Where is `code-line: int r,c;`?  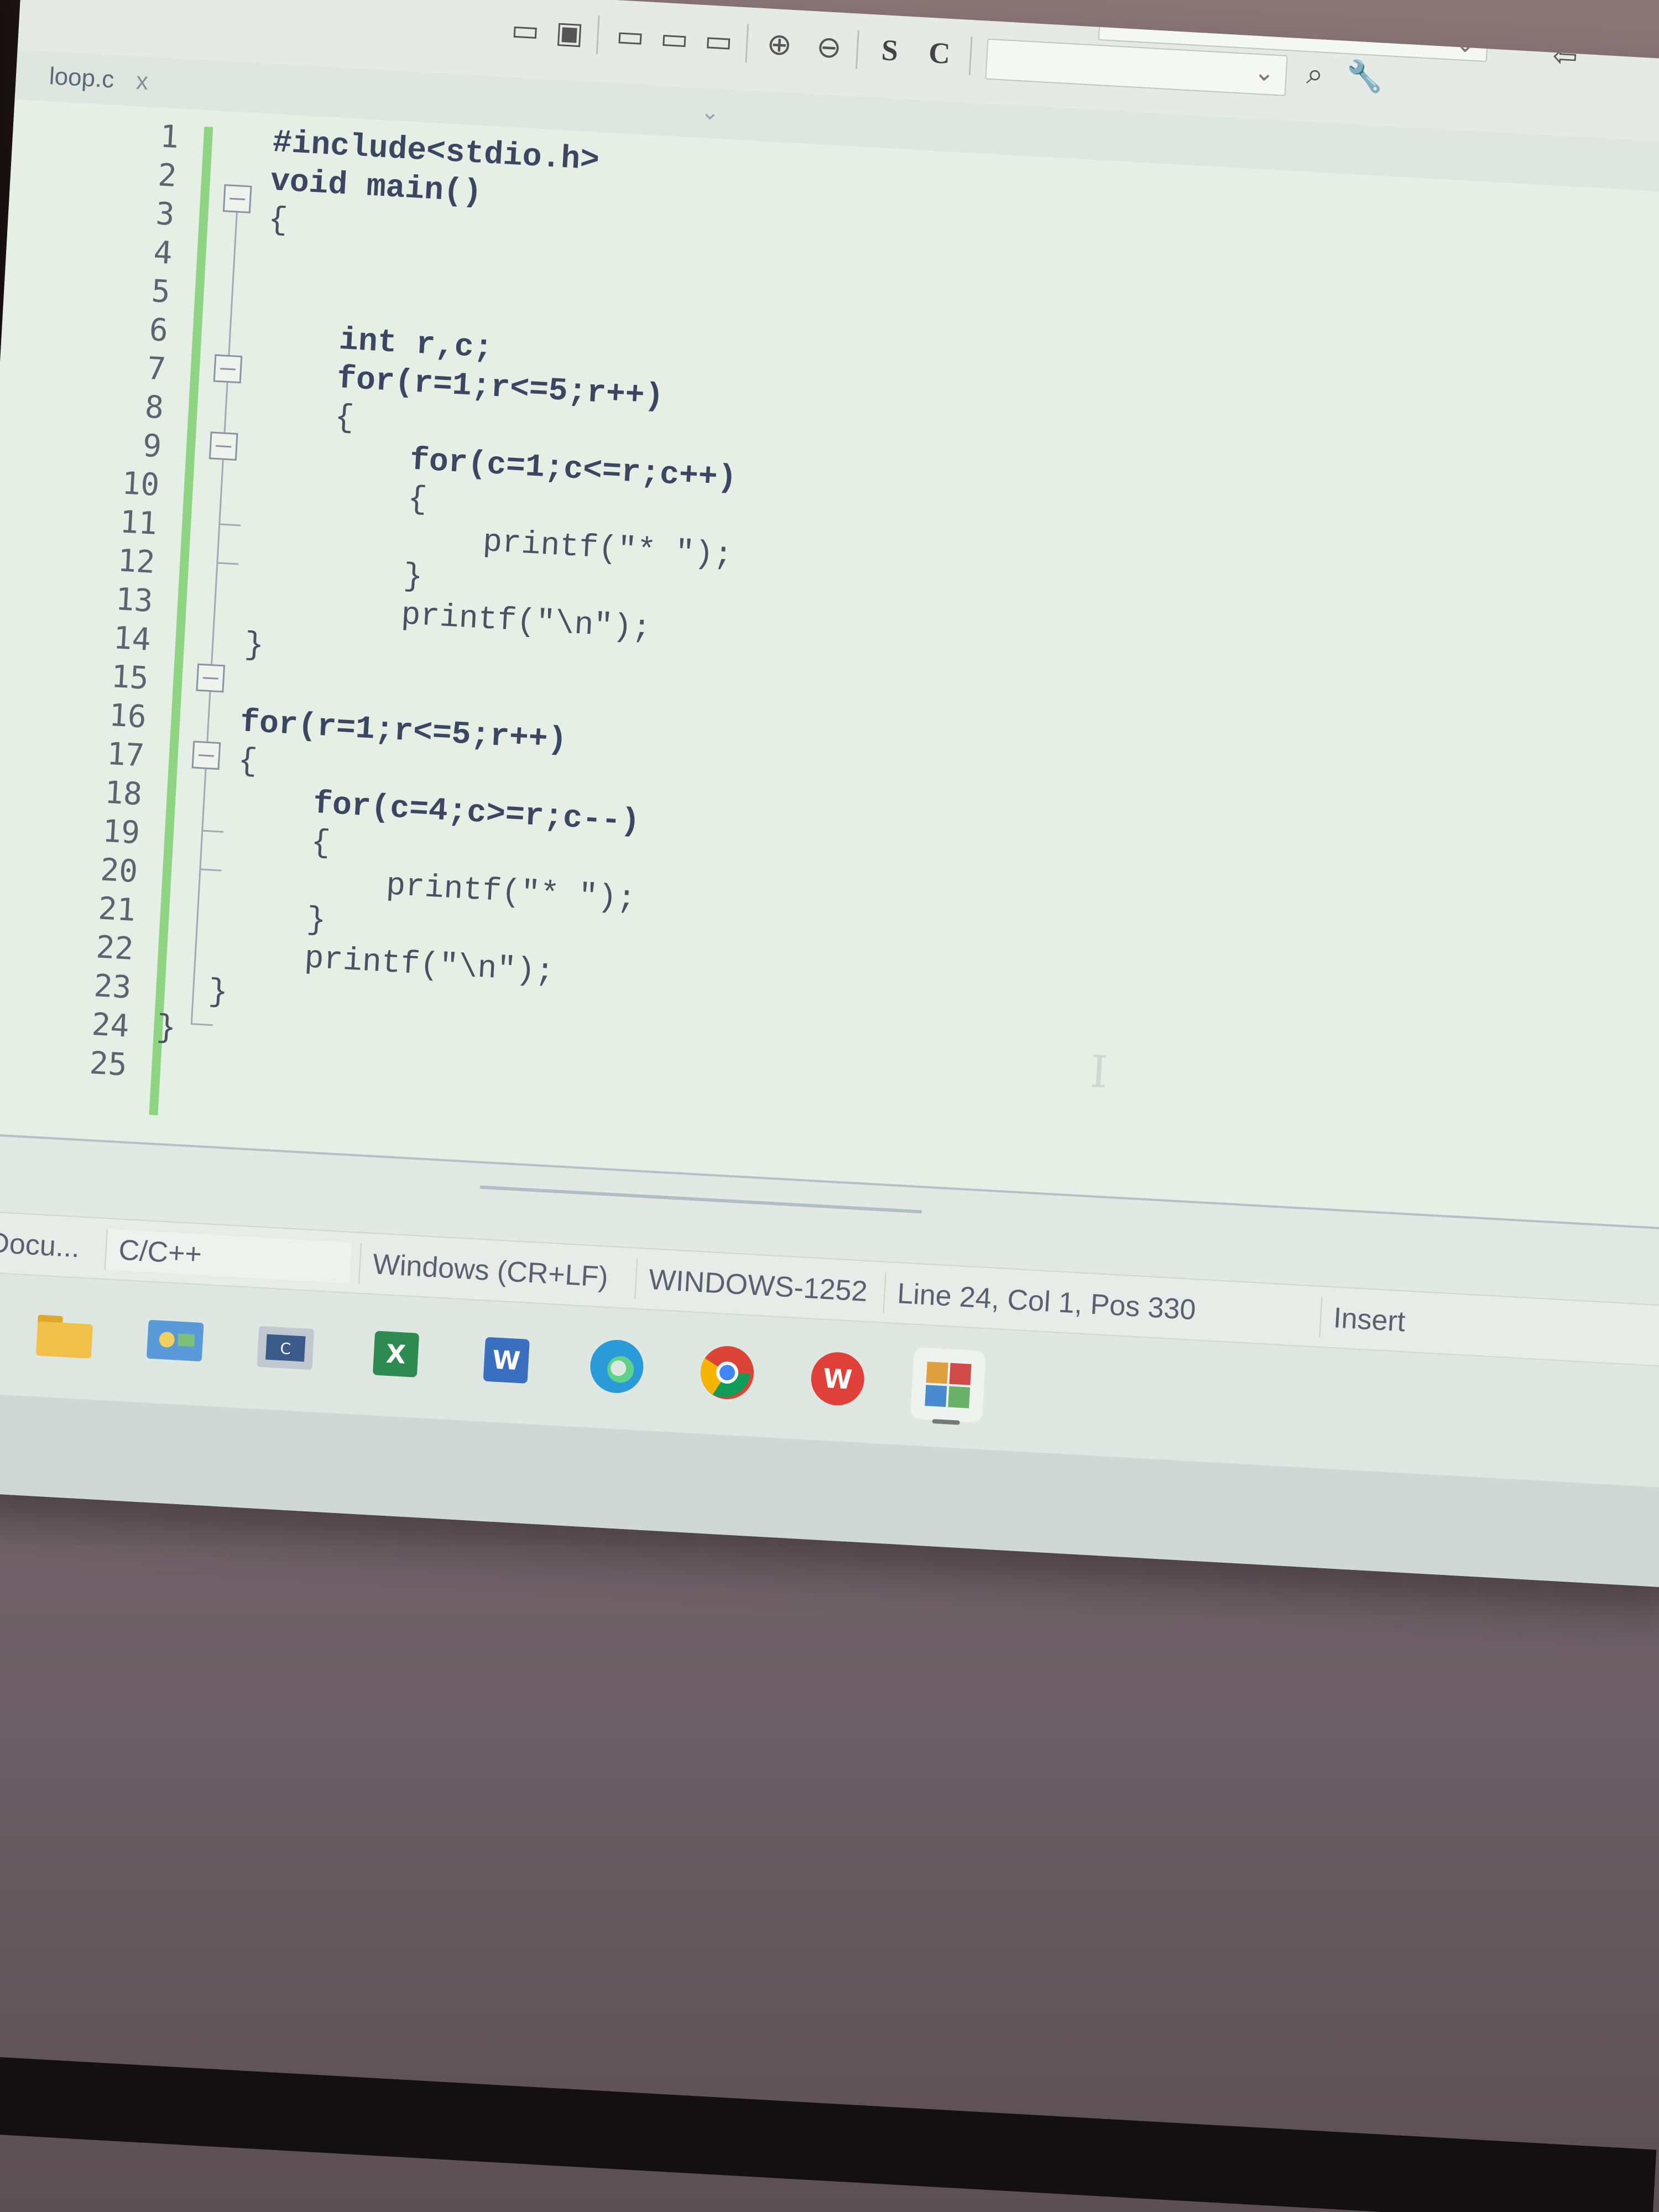 code-line: int r,c; is located at coordinates (416, 345).